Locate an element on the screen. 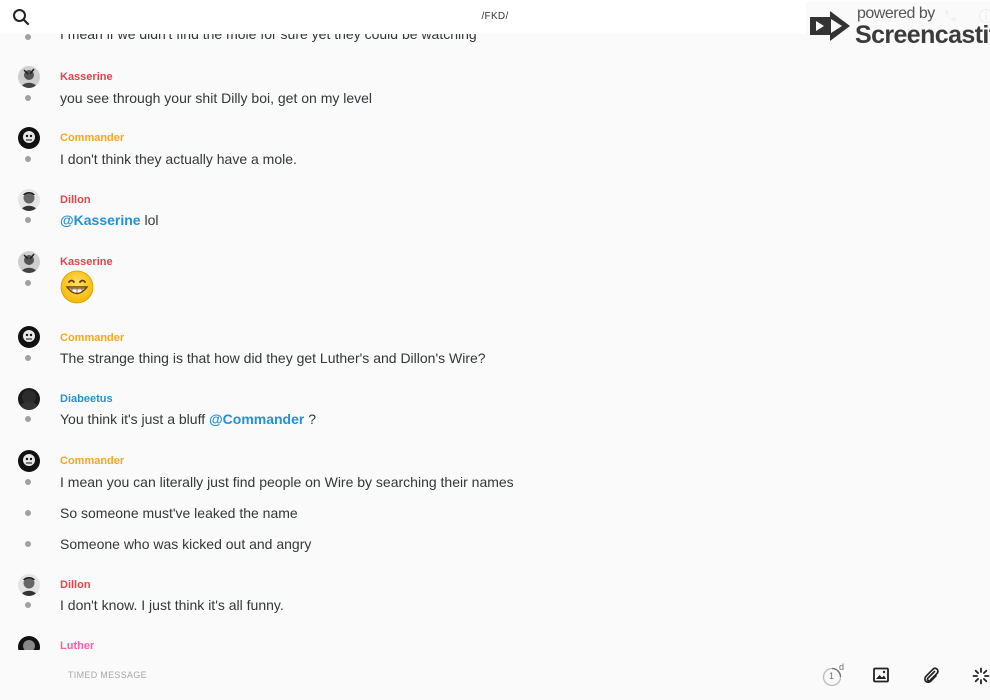 The image size is (990, 700). image-icon is located at coordinates (881, 677).